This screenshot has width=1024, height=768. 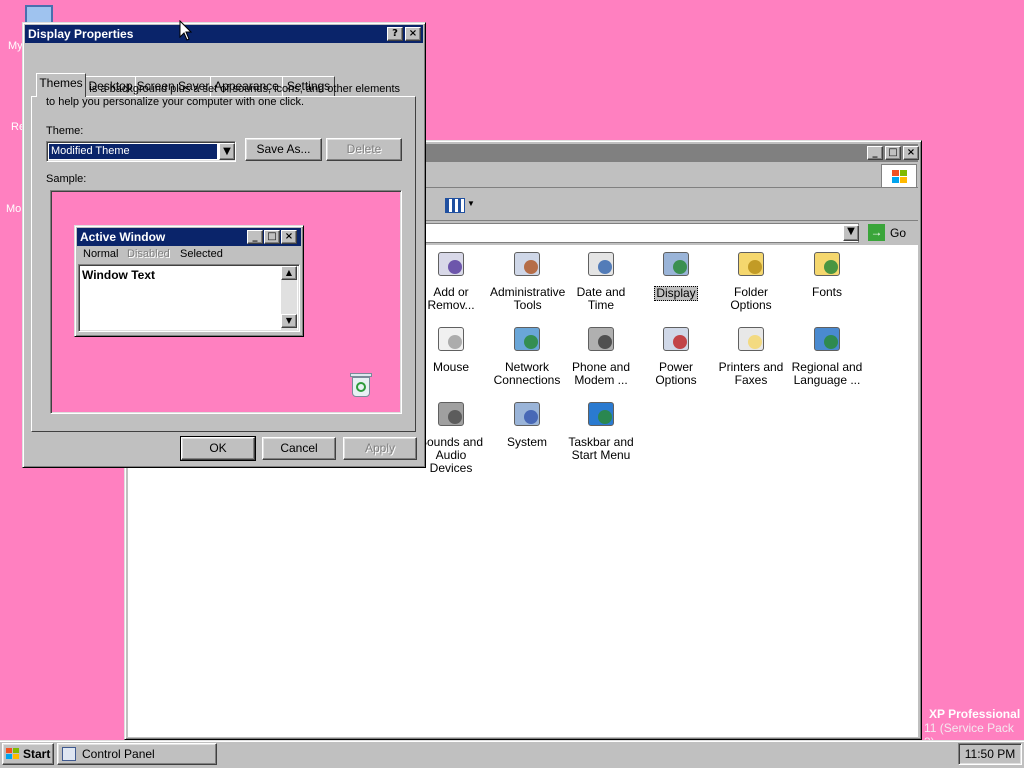 What do you see at coordinates (272, 237) in the screenshot?
I see `maximize-icon: □` at bounding box center [272, 237].